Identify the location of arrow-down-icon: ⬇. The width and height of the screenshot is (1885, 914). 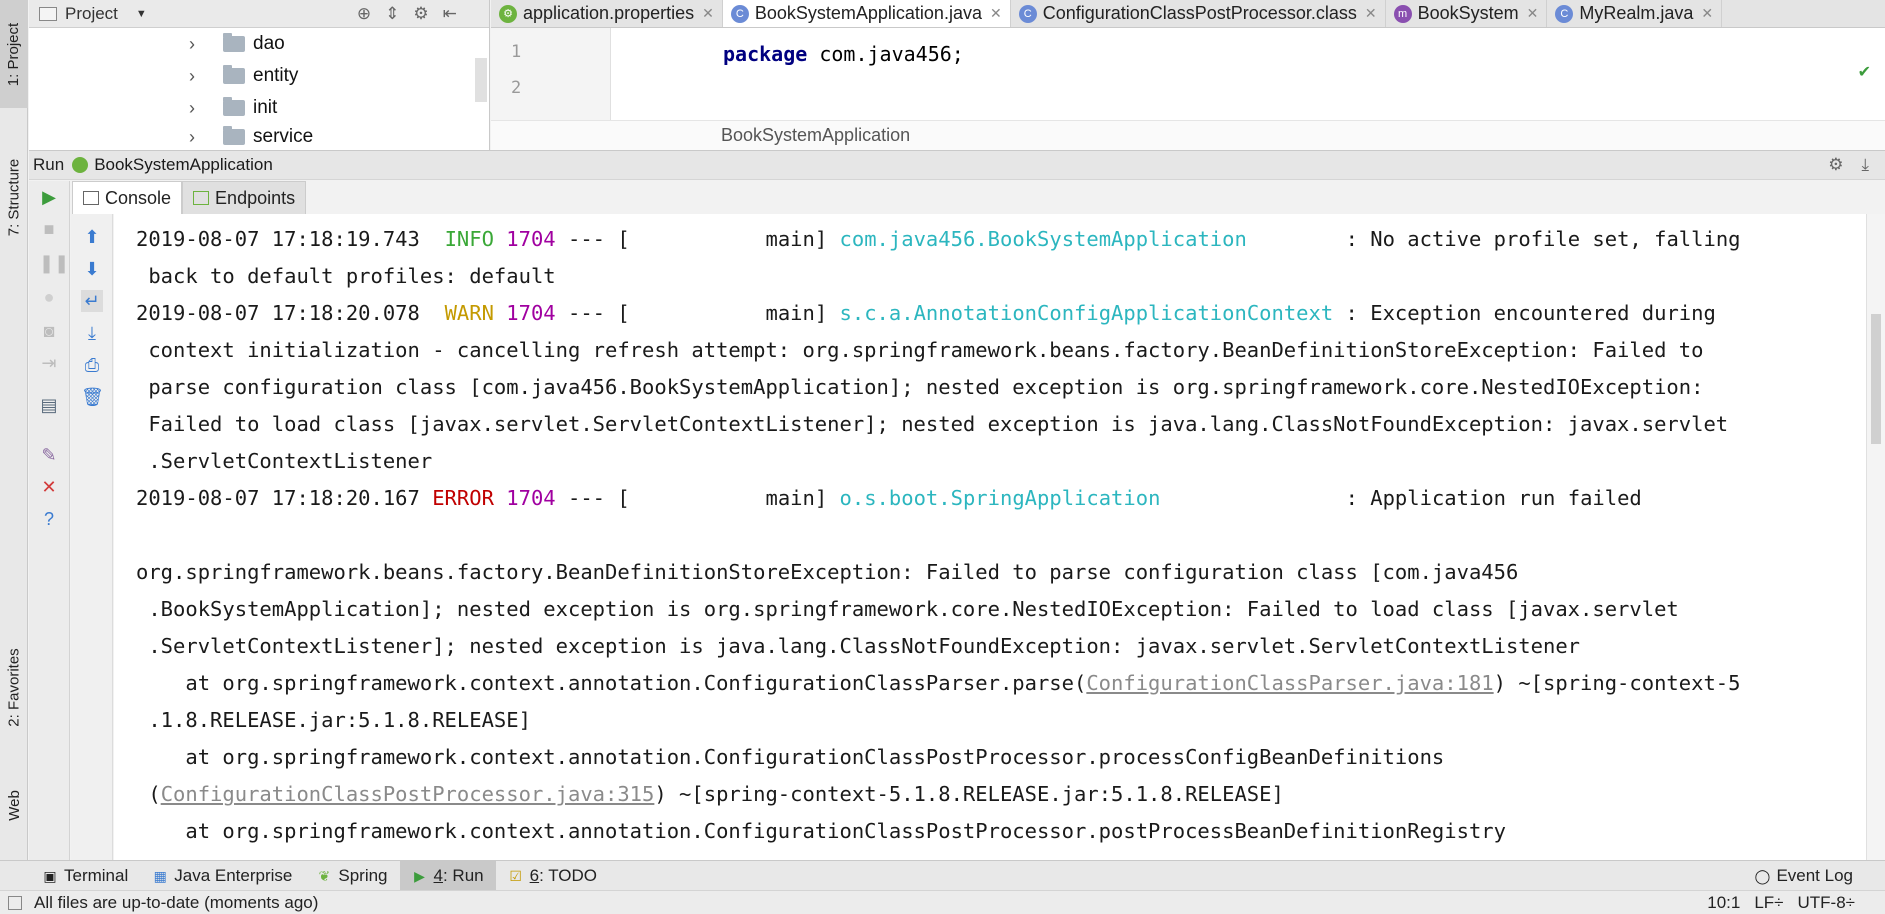
(92, 269).